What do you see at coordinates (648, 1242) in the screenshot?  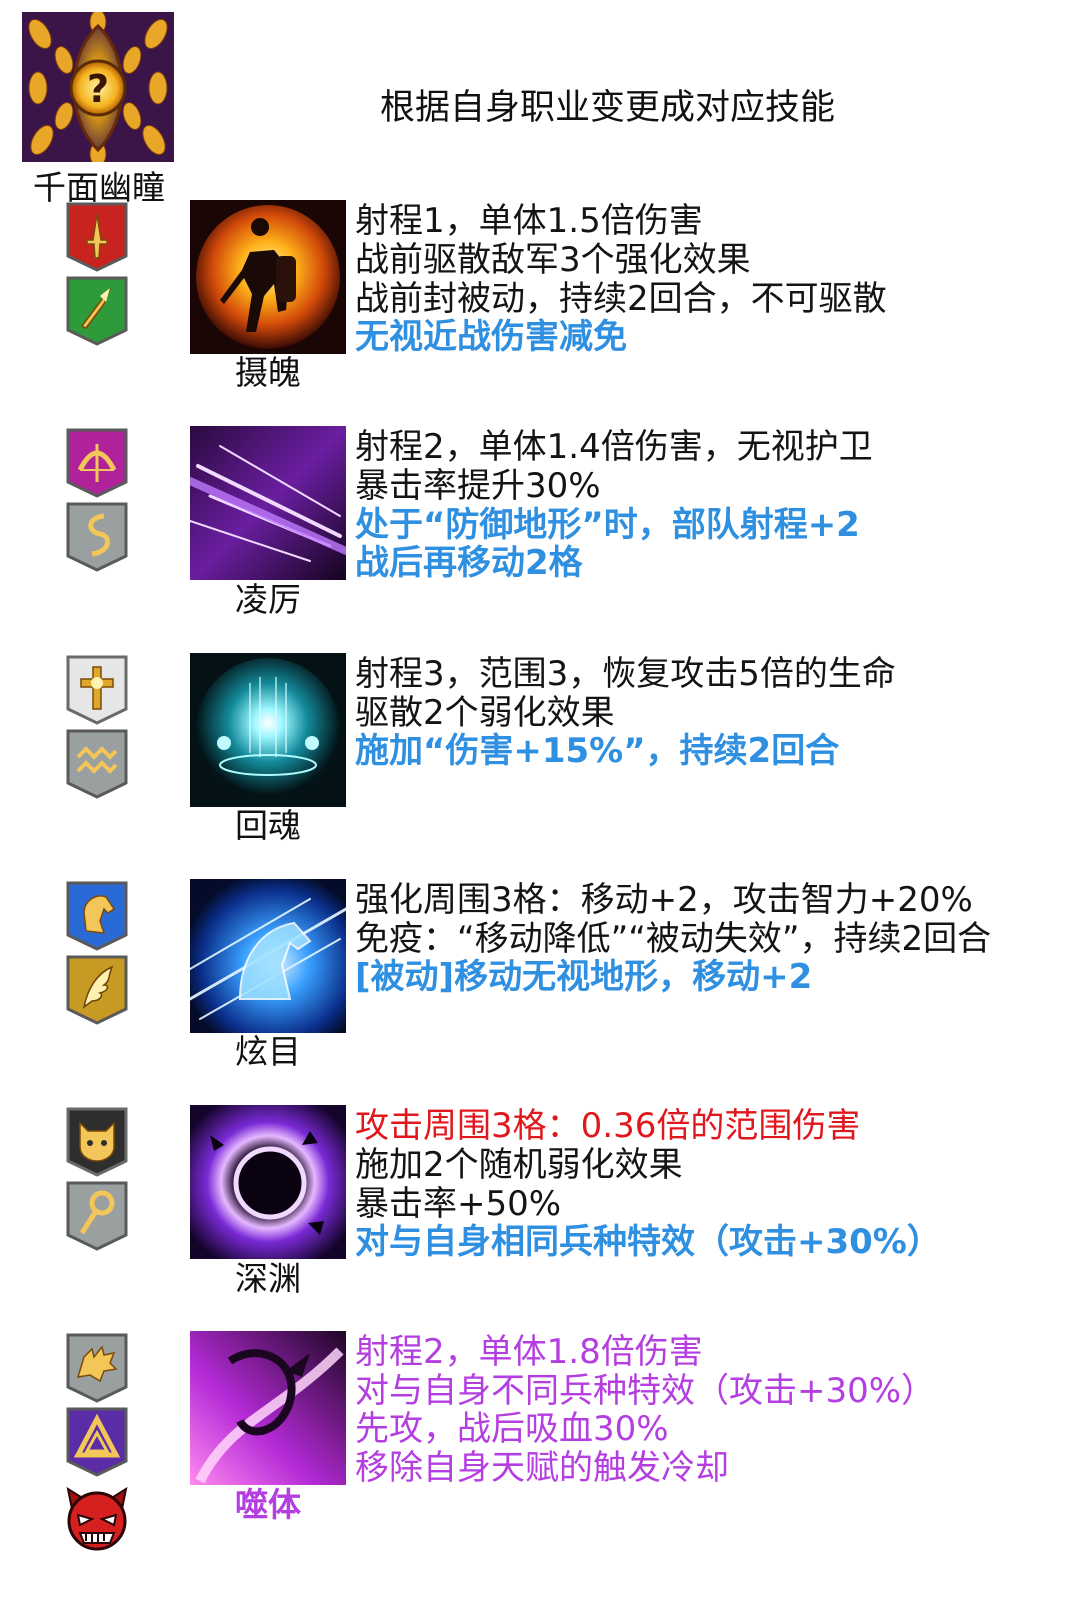 I see `skill-5-line-4: 对与自身相同兵种特效（攻击+30%）` at bounding box center [648, 1242].